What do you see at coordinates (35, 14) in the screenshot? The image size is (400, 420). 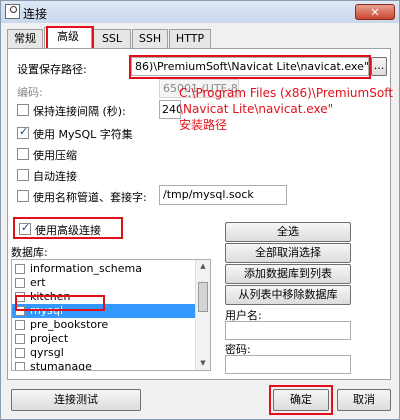 I see `window-title: 连接` at bounding box center [35, 14].